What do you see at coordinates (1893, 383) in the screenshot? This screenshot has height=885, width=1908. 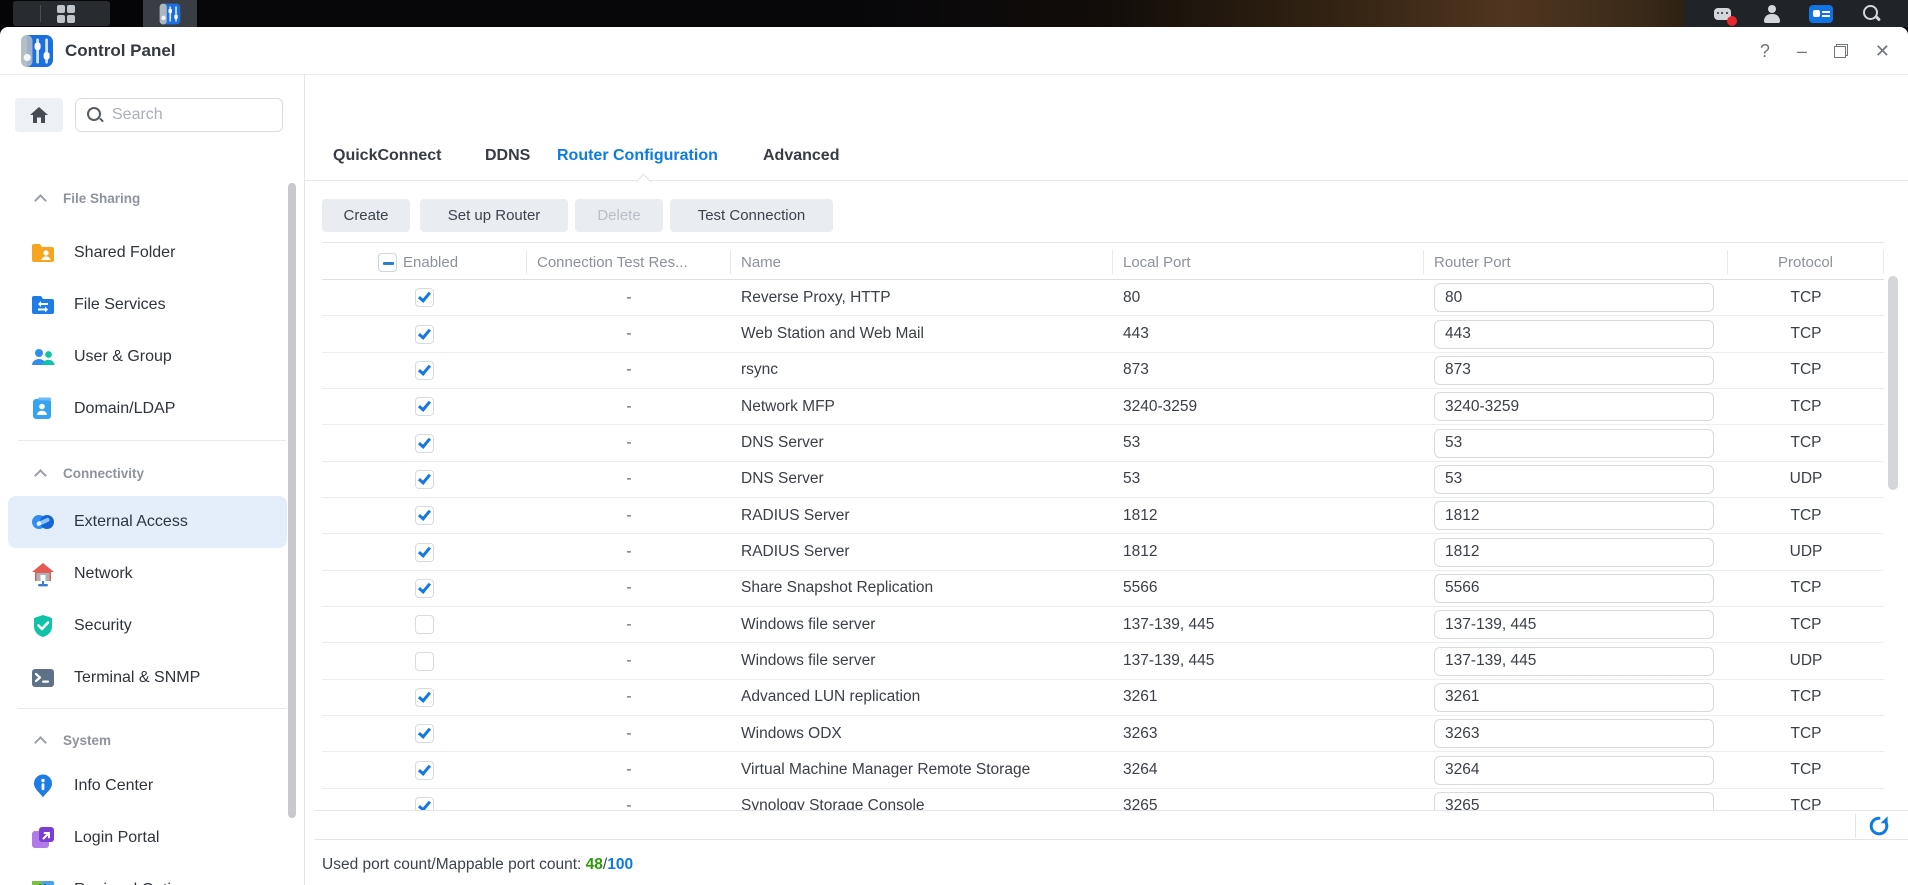 I see `table-scrollbar` at bounding box center [1893, 383].